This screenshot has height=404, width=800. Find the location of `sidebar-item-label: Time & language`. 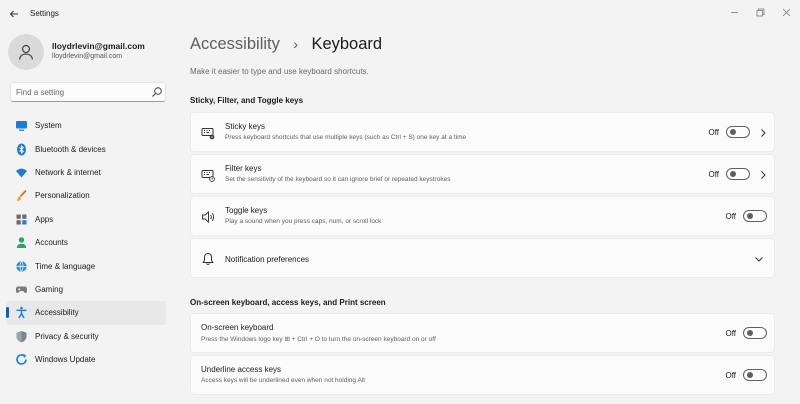

sidebar-item-label: Time & language is located at coordinates (65, 266).